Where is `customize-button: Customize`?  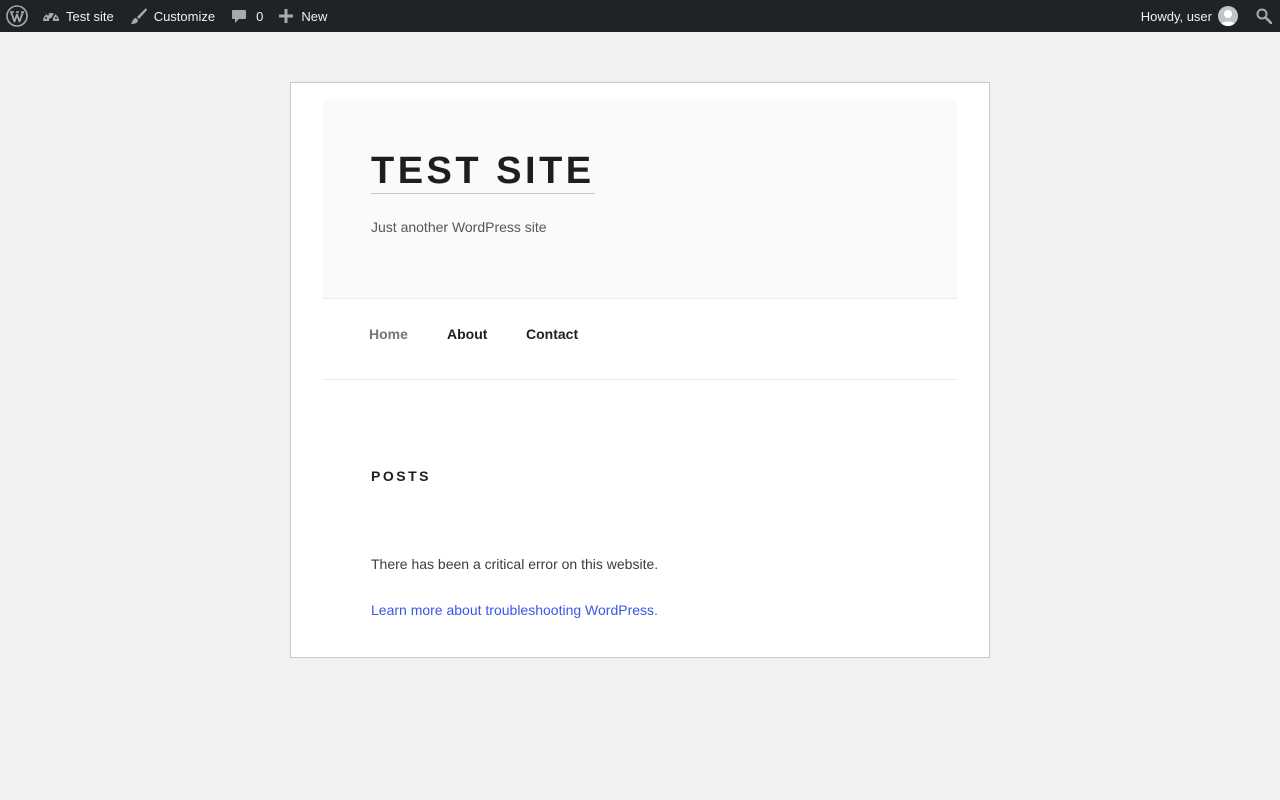 customize-button: Customize is located at coordinates (172, 16).